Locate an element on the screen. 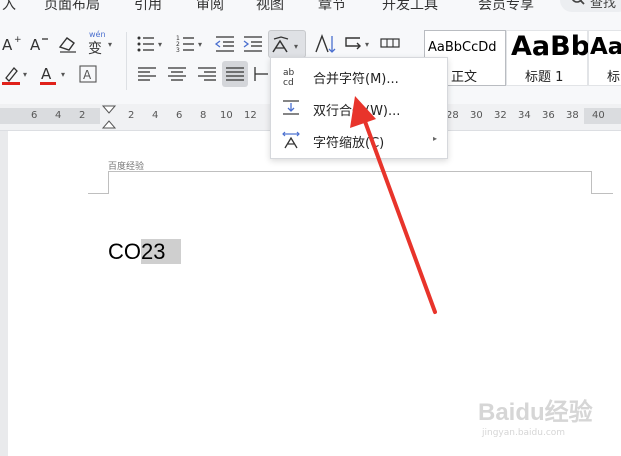 Image resolution: width=621 pixels, height=456 pixels. watermark-logo: Baidu经验 is located at coordinates (535, 412).